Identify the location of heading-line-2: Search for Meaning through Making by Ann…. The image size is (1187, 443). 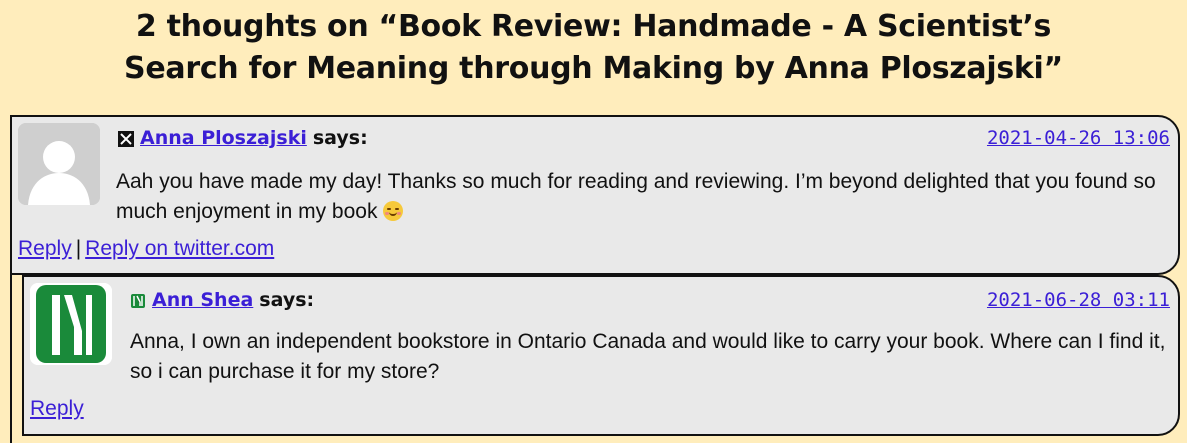
(593, 68).